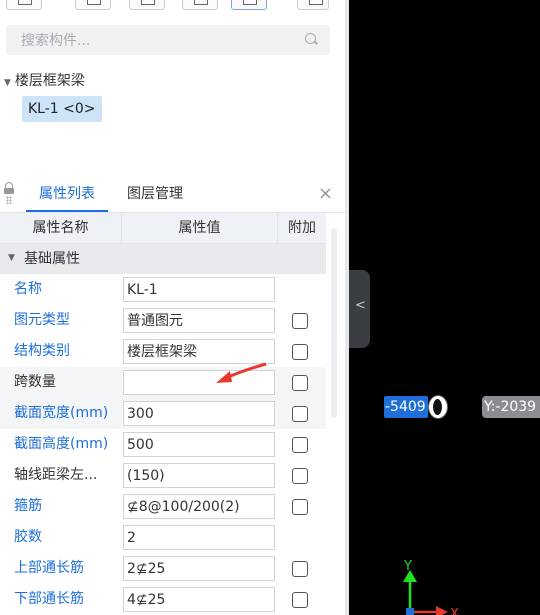  Describe the element at coordinates (28, 537) in the screenshot. I see `property-name: 胶数` at that location.